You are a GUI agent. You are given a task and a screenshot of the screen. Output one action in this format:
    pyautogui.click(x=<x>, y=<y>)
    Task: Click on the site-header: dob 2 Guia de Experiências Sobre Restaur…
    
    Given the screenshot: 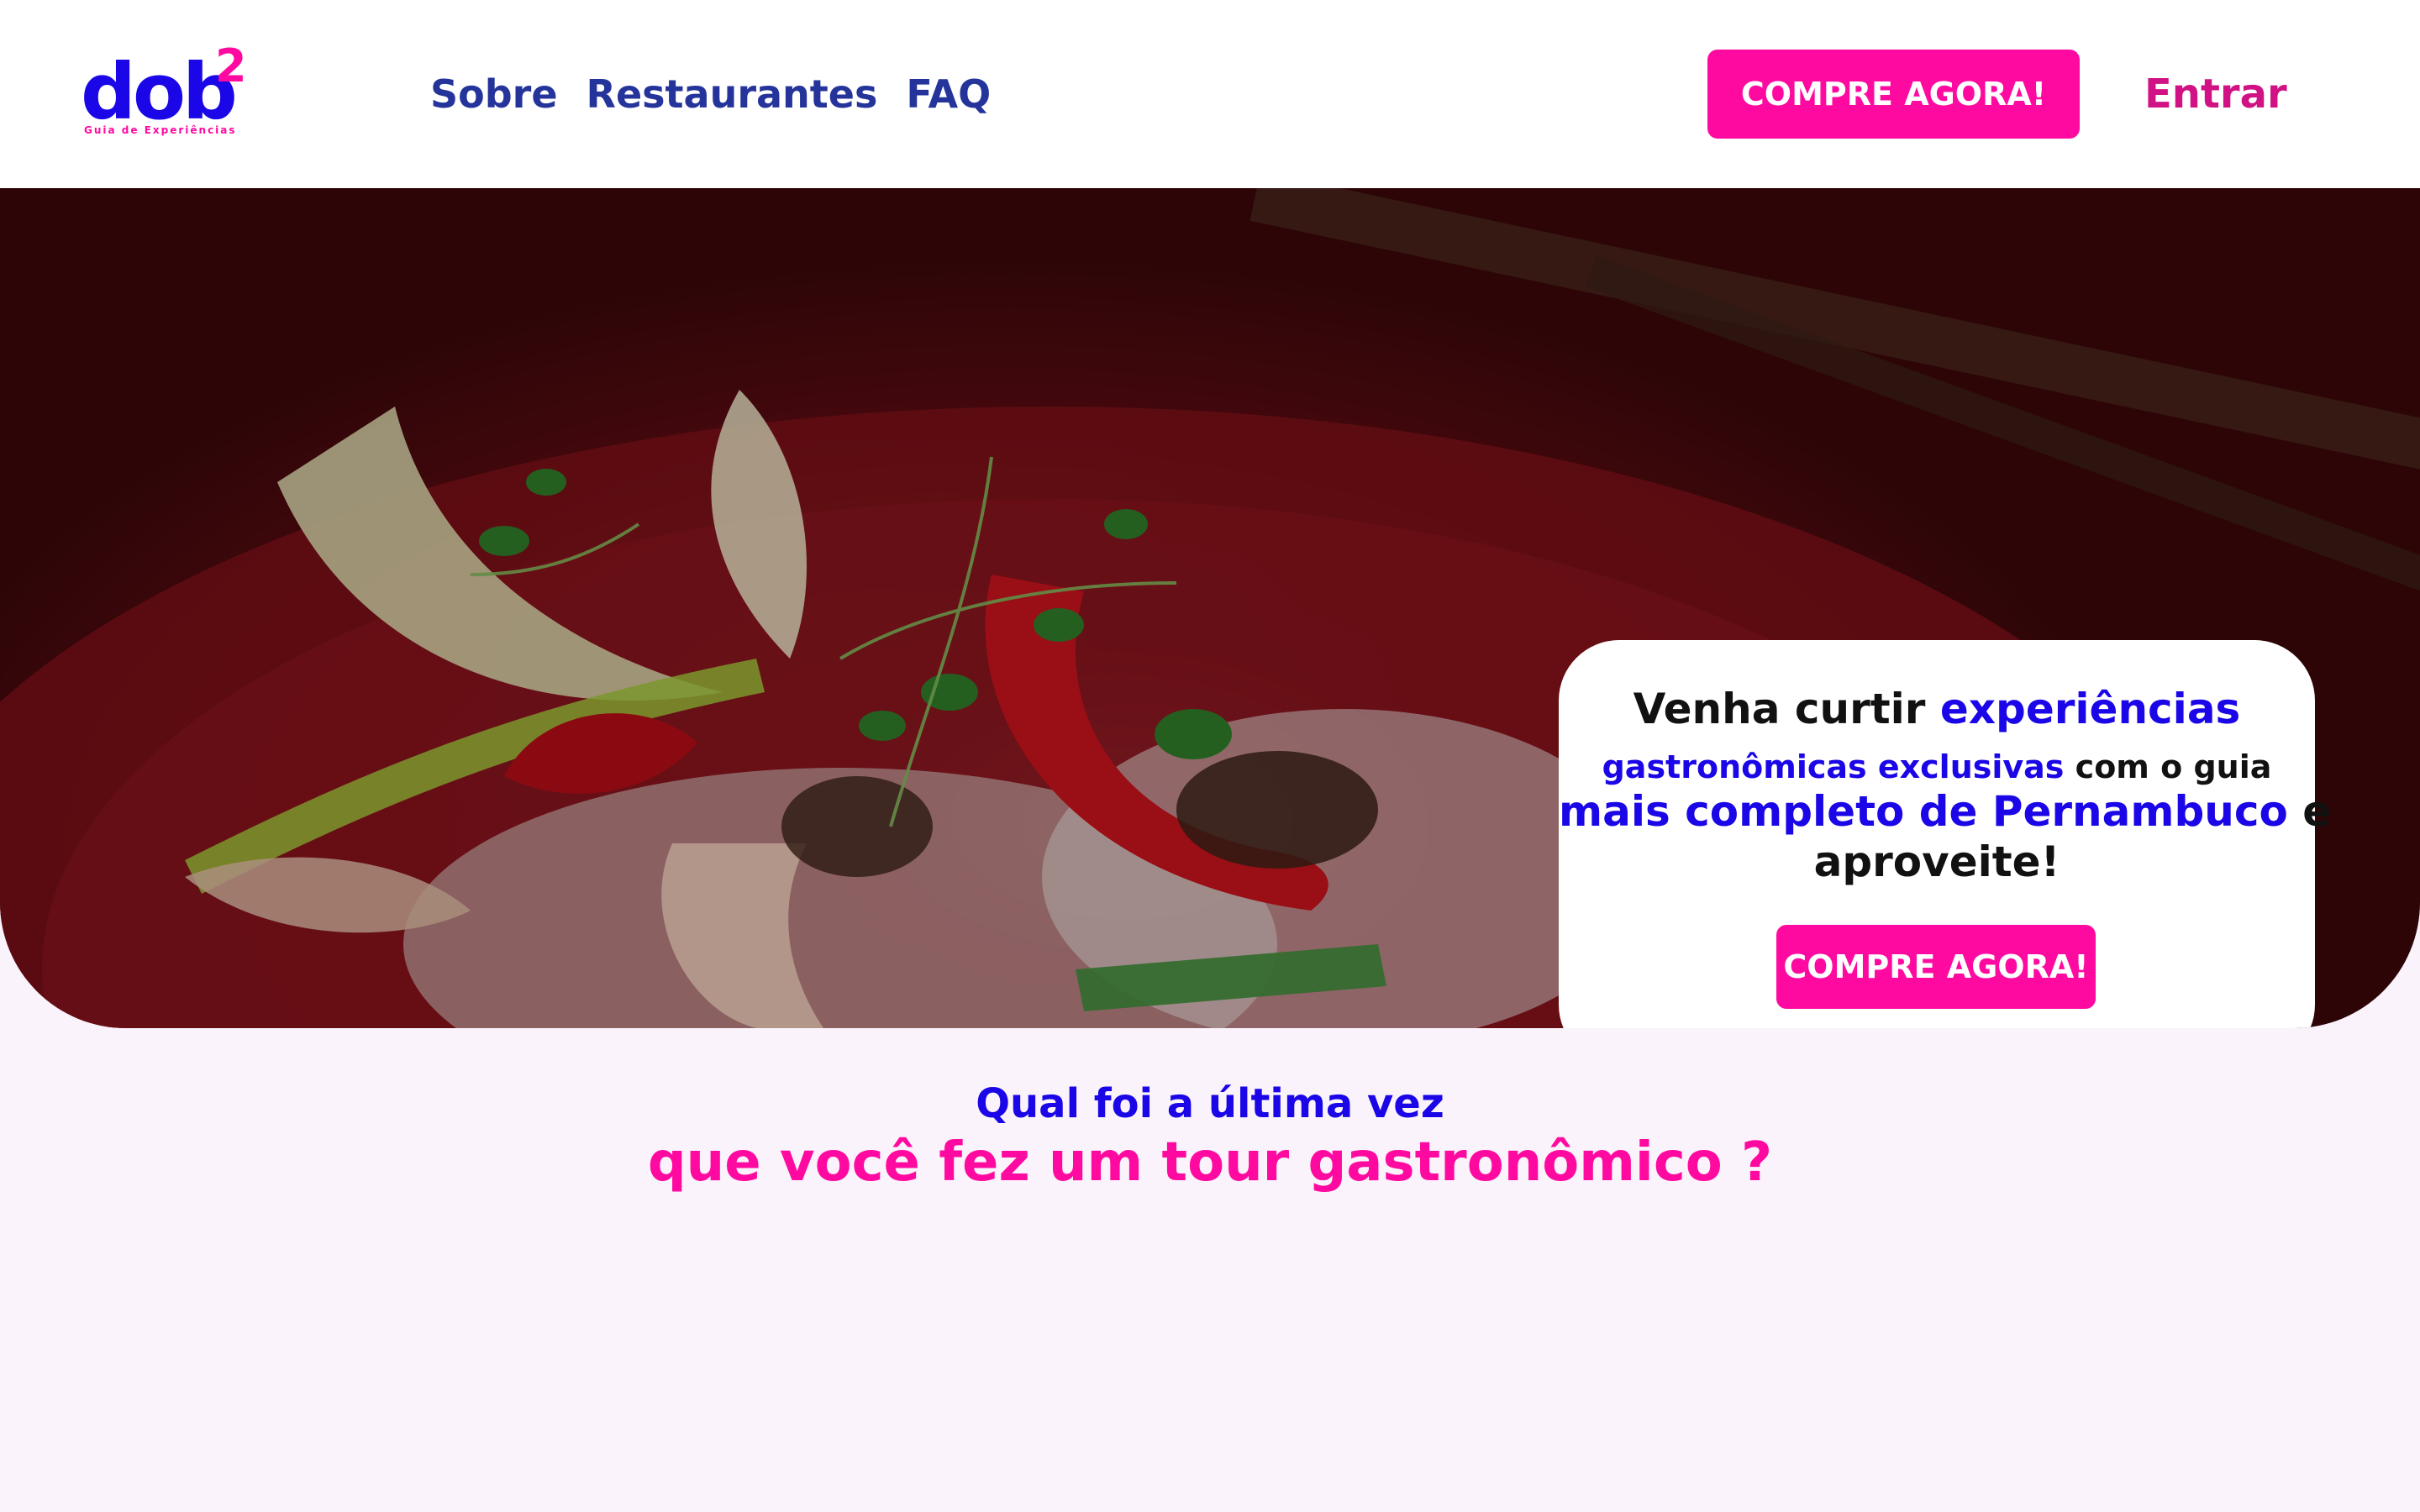 What is the action you would take?
    pyautogui.click(x=1210, y=94)
    